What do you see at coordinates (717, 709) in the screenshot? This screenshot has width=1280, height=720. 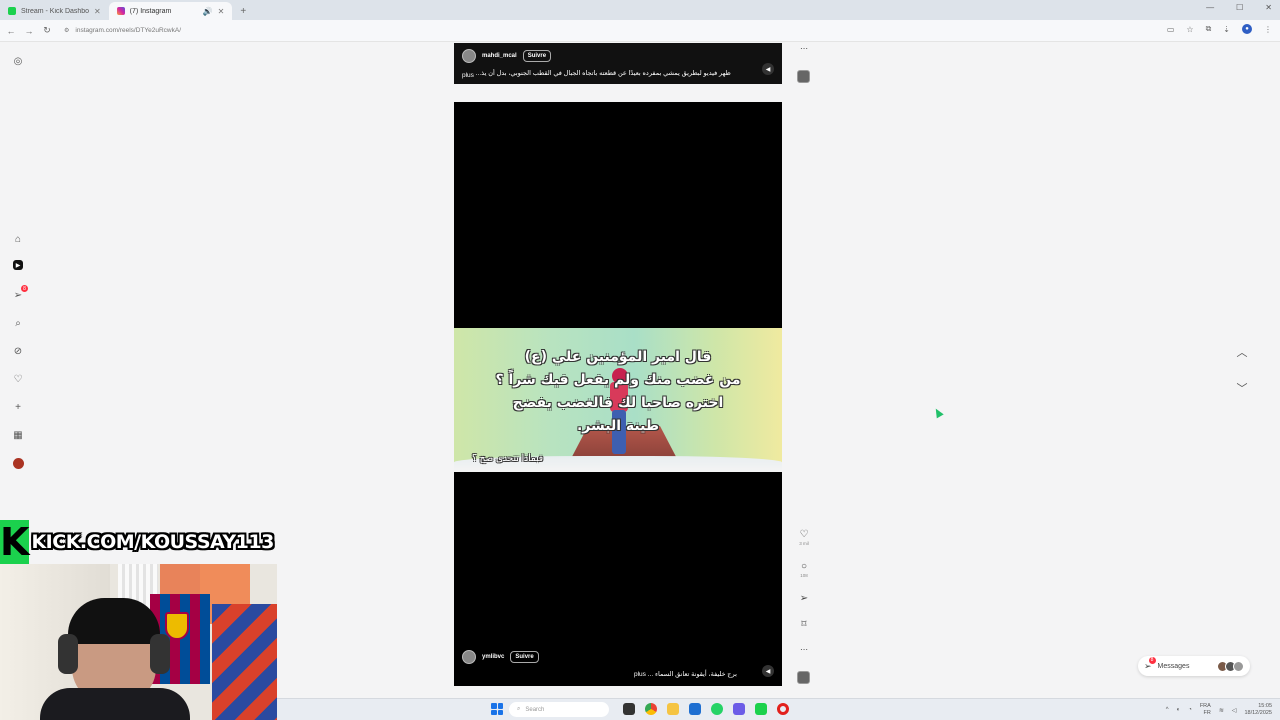 I see `whatsapp-icon` at bounding box center [717, 709].